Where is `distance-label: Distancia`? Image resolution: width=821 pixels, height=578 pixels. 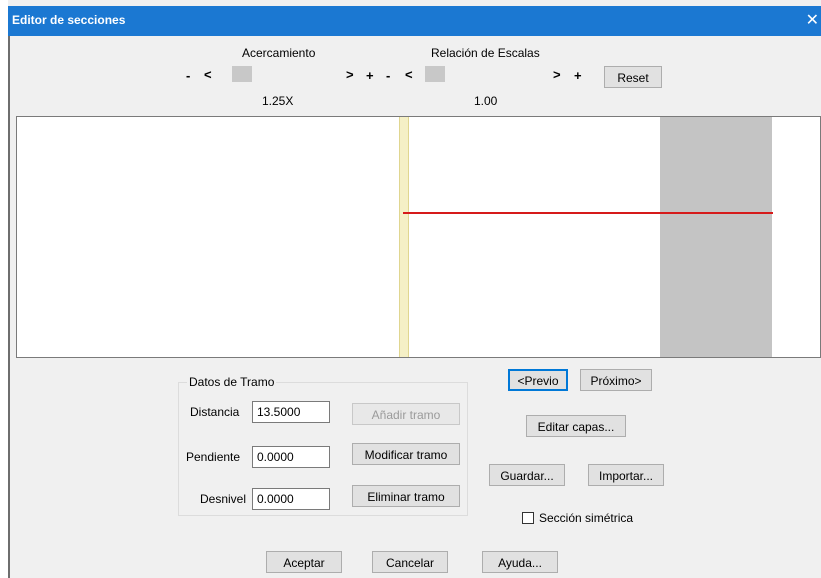 distance-label: Distancia is located at coordinates (215, 412).